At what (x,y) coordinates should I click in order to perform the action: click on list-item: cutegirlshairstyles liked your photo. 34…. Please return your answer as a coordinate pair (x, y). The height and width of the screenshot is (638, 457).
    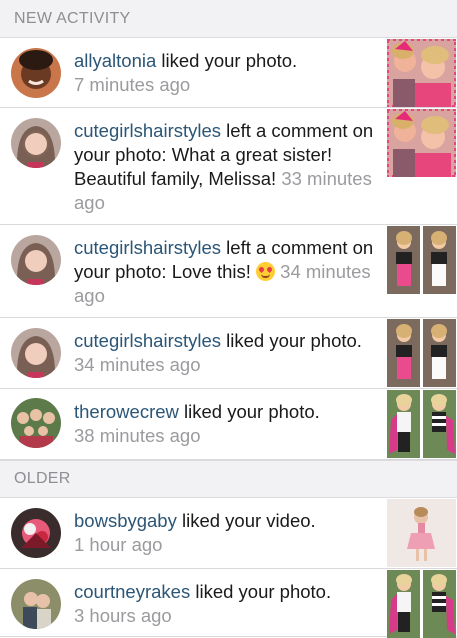
    Looking at the image, I should click on (228, 353).